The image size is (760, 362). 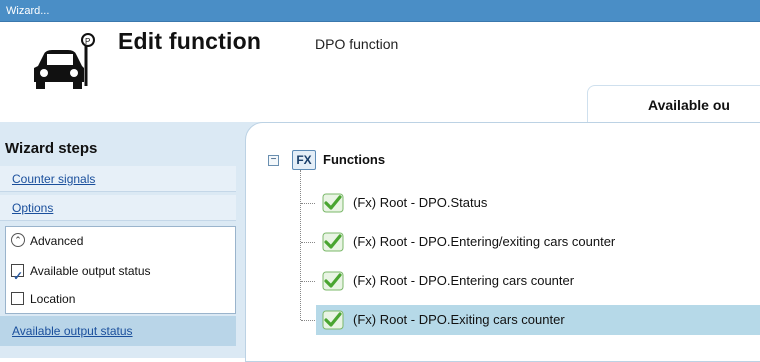 What do you see at coordinates (17, 273) in the screenshot?
I see `available-output-status-checkbox: ✓` at bounding box center [17, 273].